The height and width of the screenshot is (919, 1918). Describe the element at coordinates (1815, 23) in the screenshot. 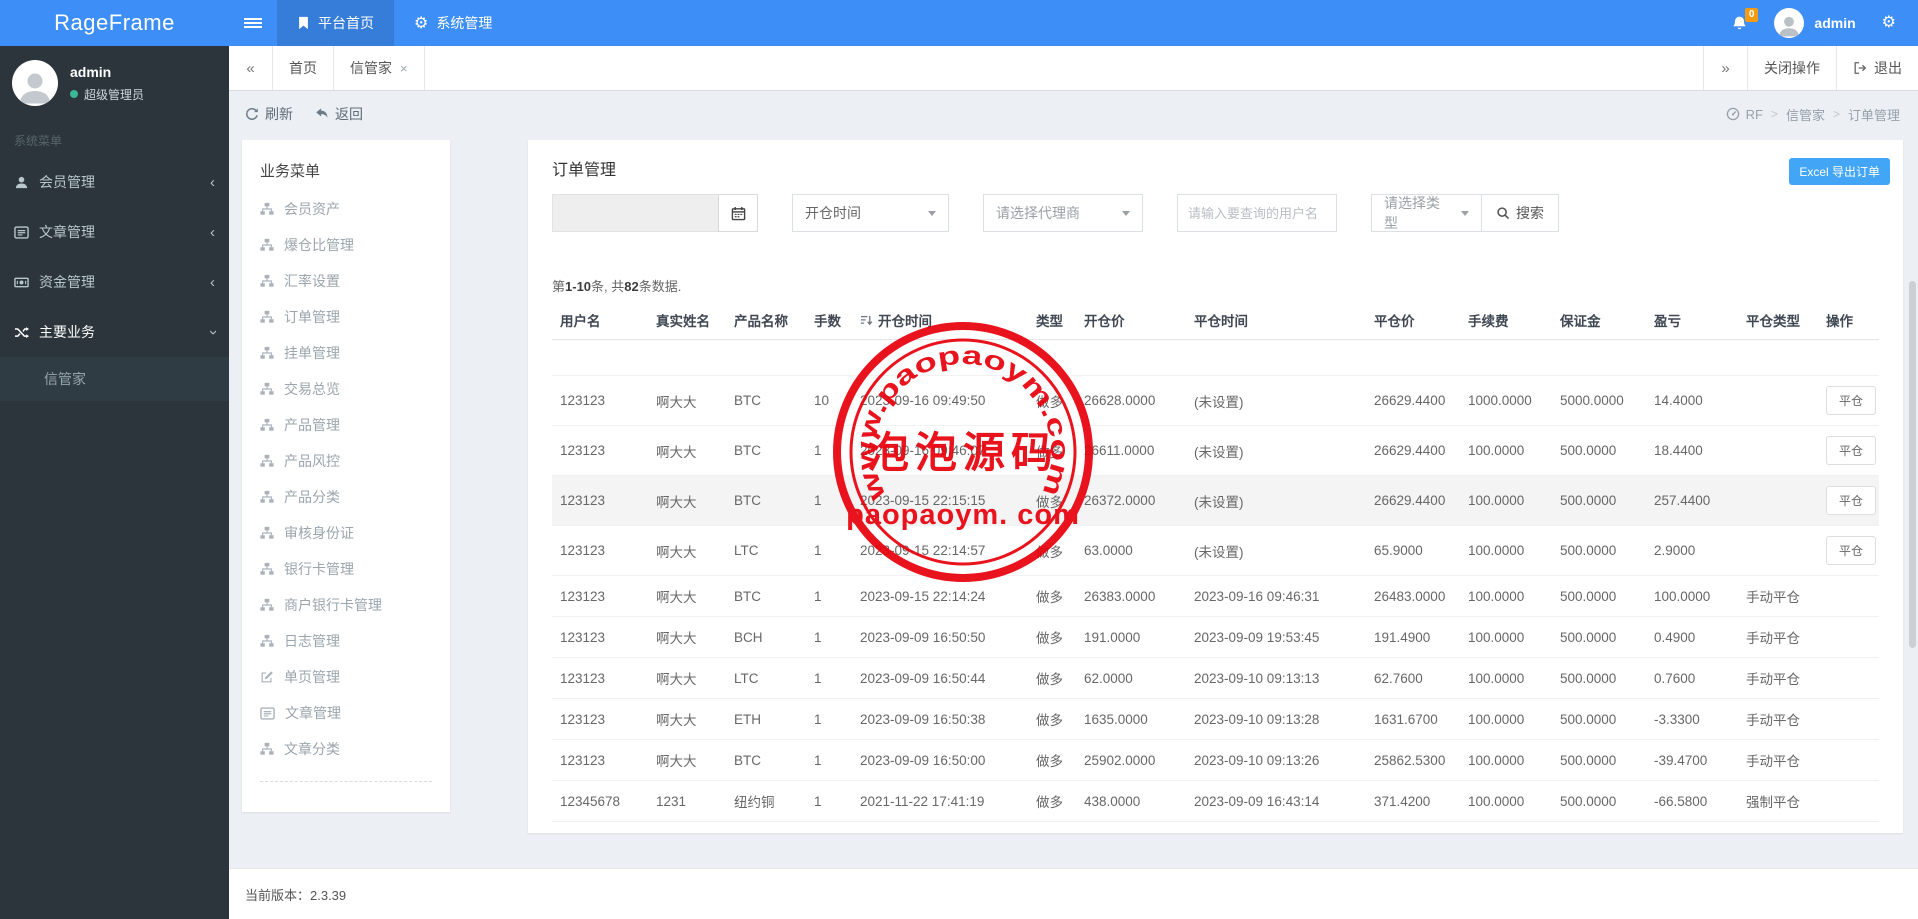

I see `user-menu-button: admin` at that location.